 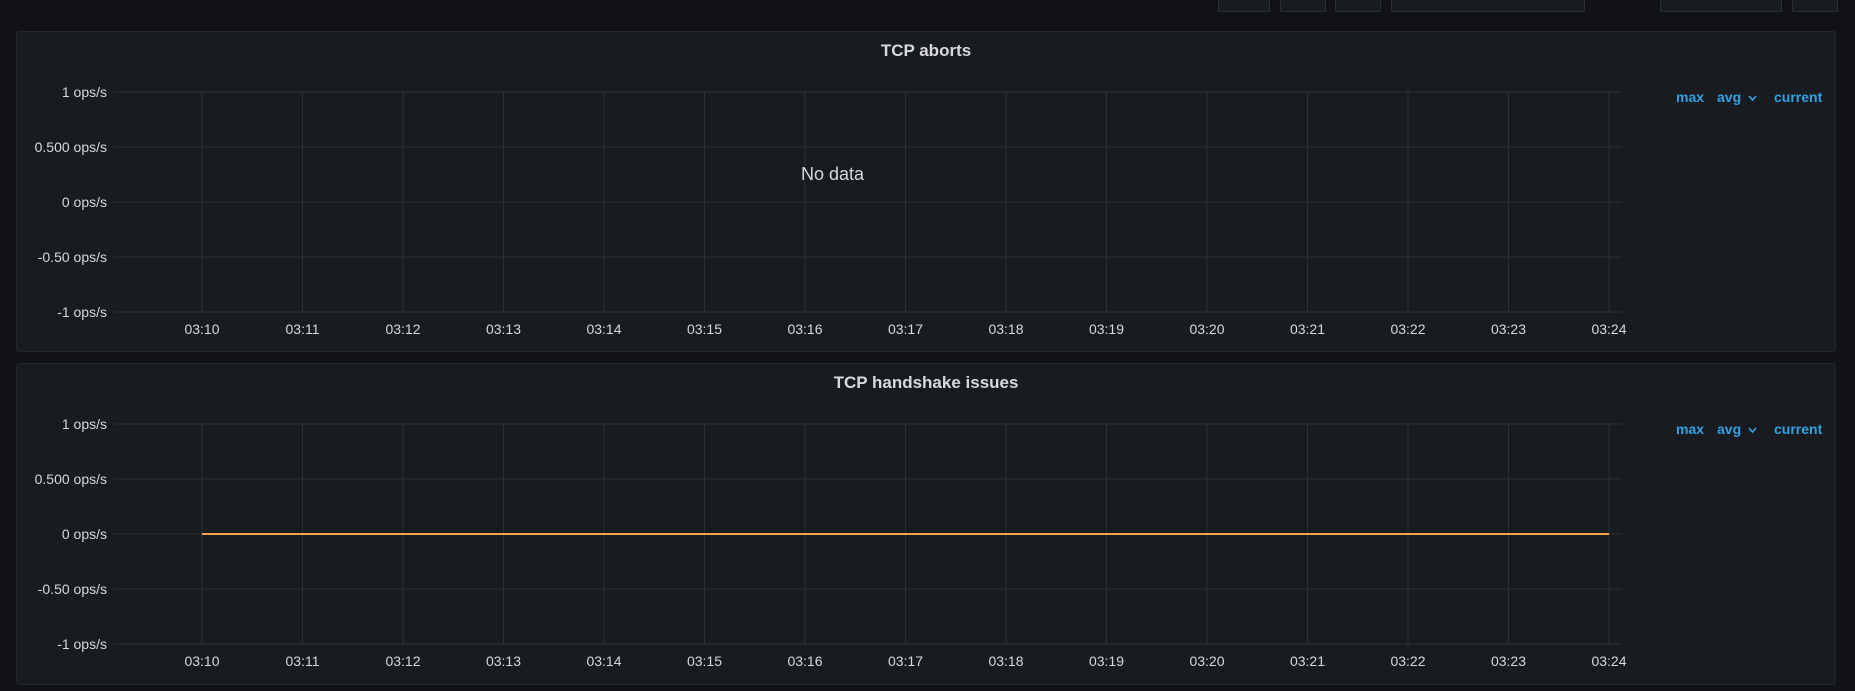 I want to click on no-data-message: No data, so click(x=833, y=174).